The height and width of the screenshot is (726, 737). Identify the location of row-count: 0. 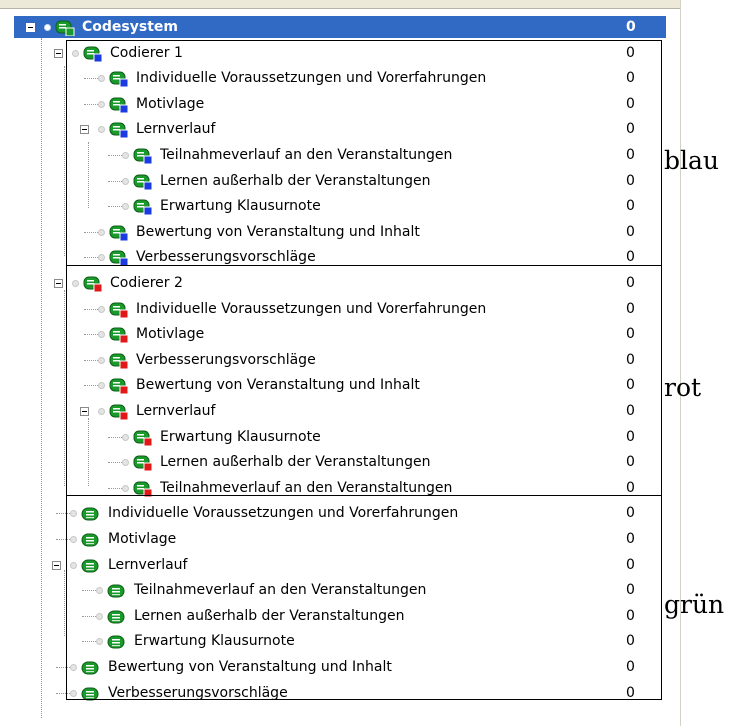
(631, 27).